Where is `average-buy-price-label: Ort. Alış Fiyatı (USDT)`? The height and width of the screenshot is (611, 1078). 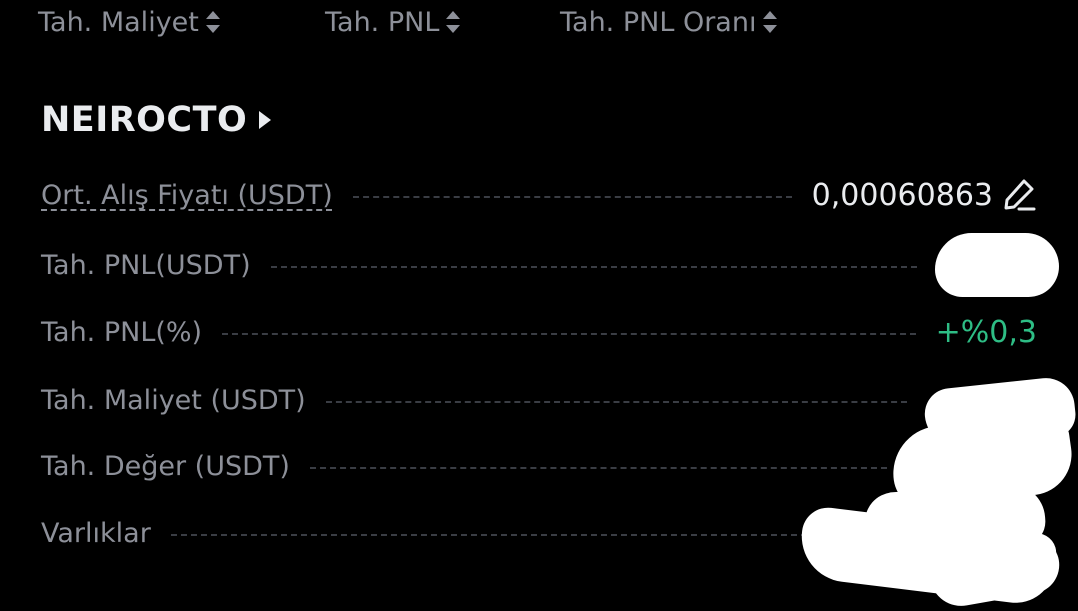 average-buy-price-label: Ort. Alış Fiyatı (USDT) is located at coordinates (187, 195).